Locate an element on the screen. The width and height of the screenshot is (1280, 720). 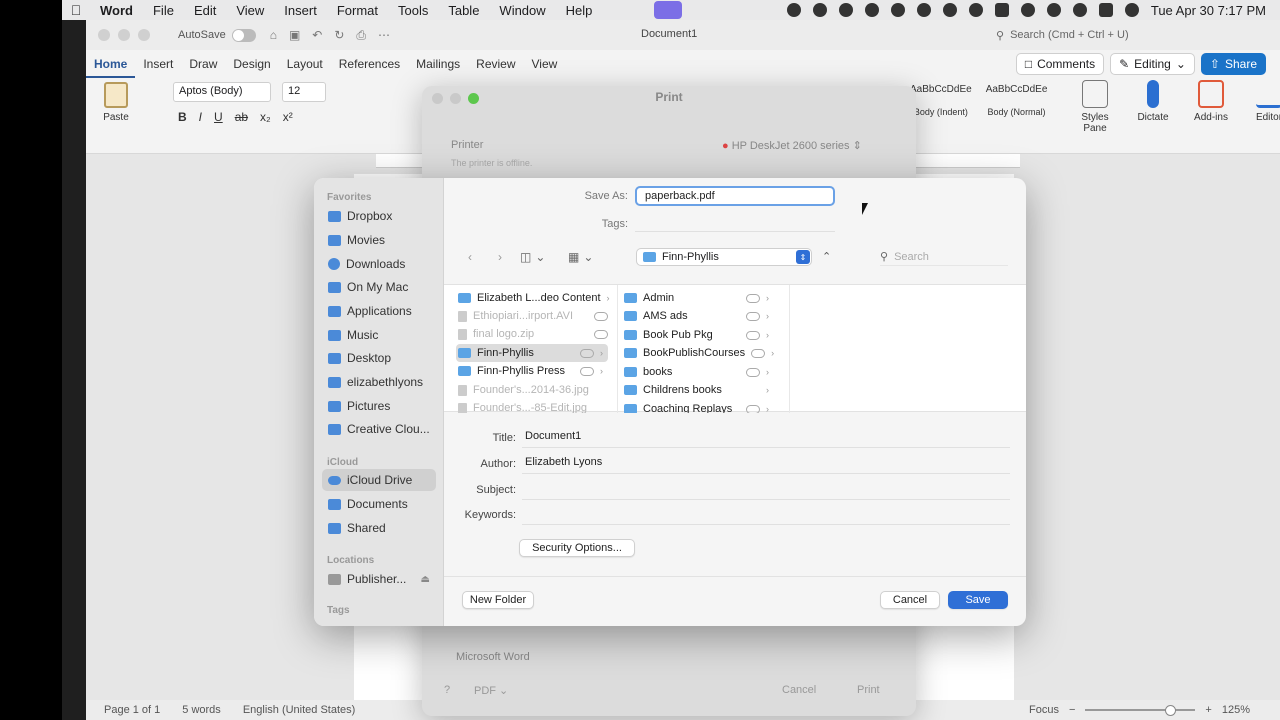
redo-icon: ↻ is located at coordinates (339, 35).